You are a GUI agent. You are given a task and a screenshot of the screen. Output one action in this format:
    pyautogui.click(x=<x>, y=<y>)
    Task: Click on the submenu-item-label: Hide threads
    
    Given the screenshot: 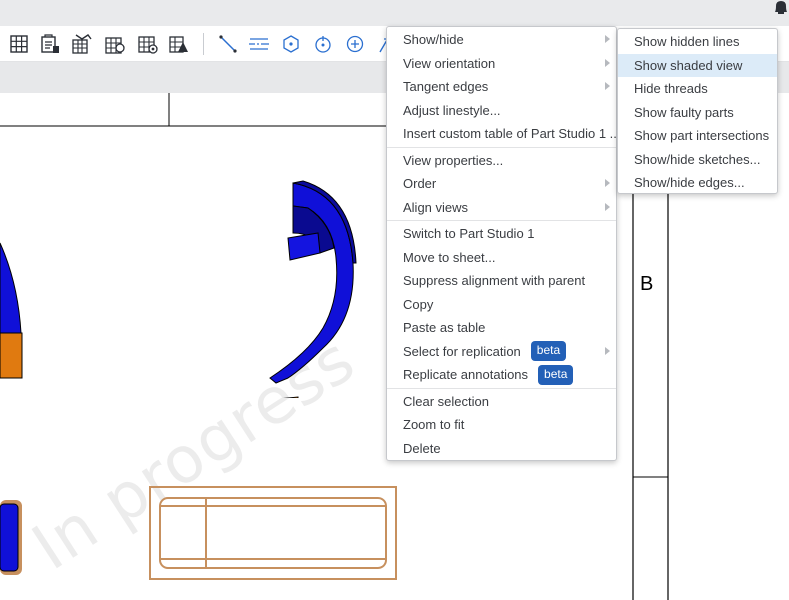 What is the action you would take?
    pyautogui.click(x=671, y=88)
    